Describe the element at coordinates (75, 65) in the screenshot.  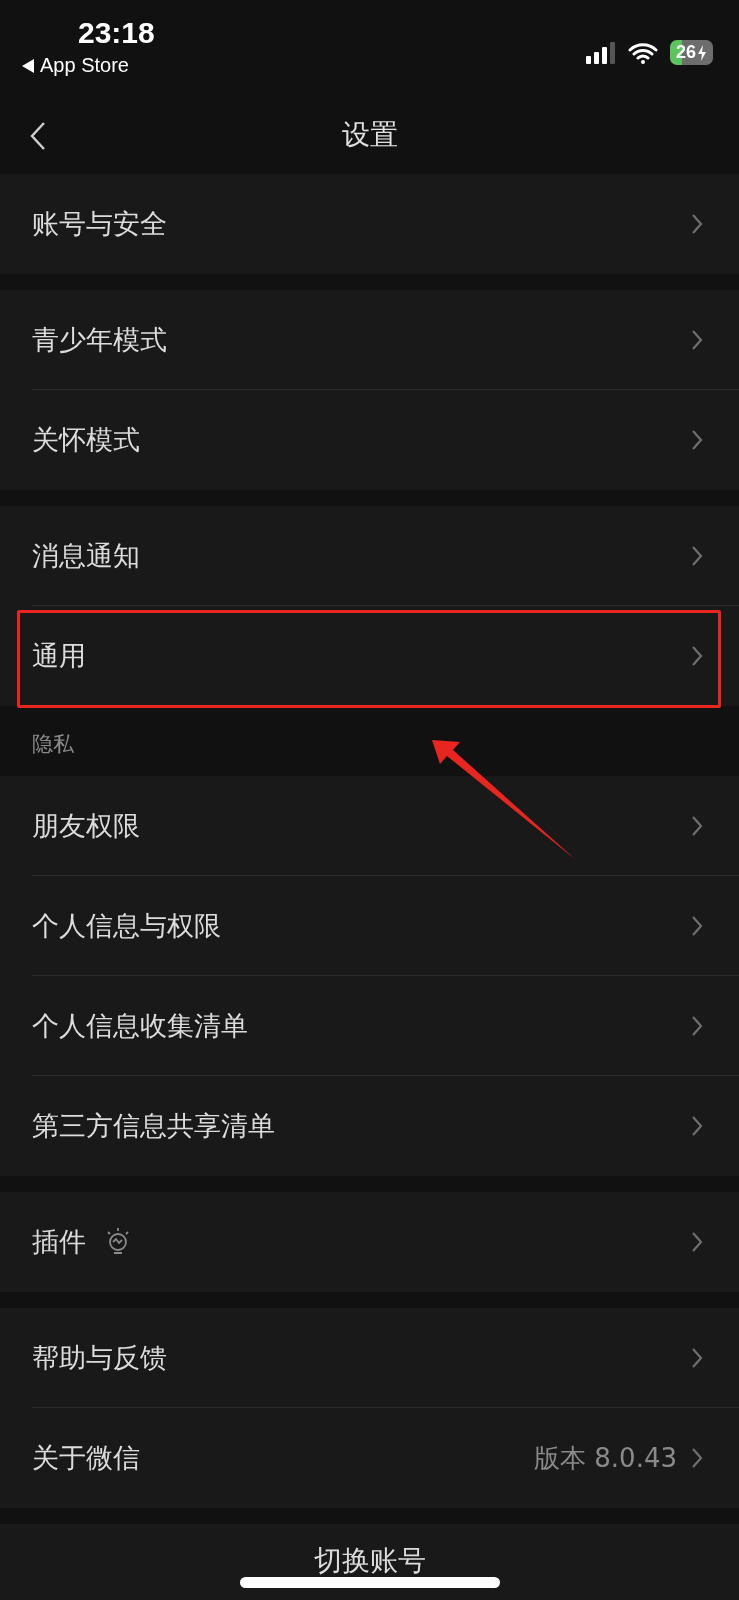
I see `back-to-app-link: App Store` at that location.